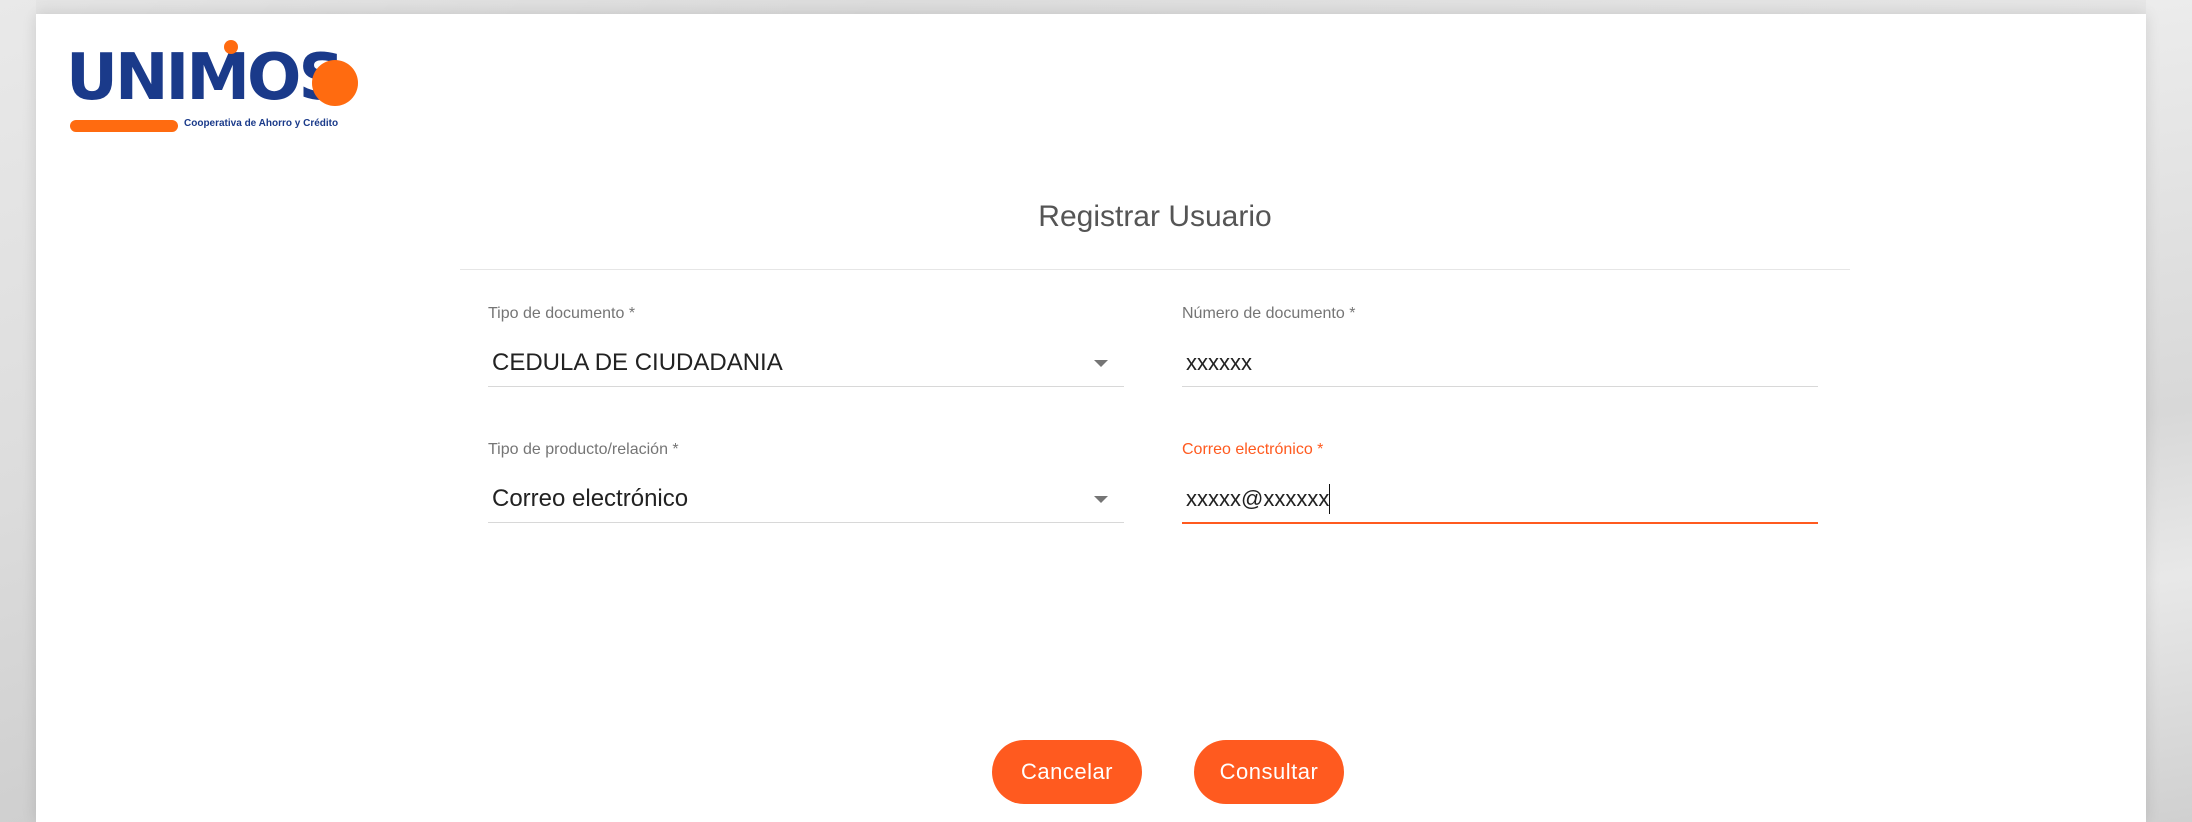 The height and width of the screenshot is (822, 2192). Describe the element at coordinates (335, 83) in the screenshot. I see `logo-orange-circle` at that location.